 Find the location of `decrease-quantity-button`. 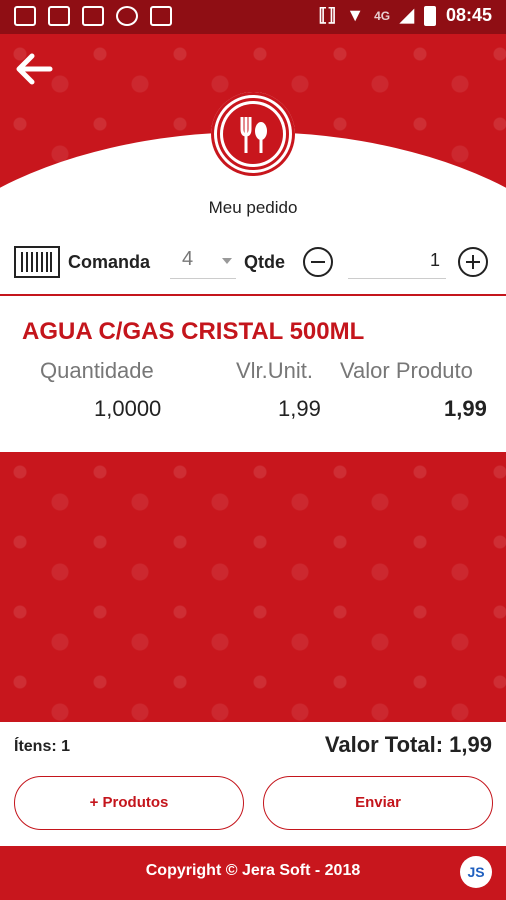

decrease-quantity-button is located at coordinates (318, 262).